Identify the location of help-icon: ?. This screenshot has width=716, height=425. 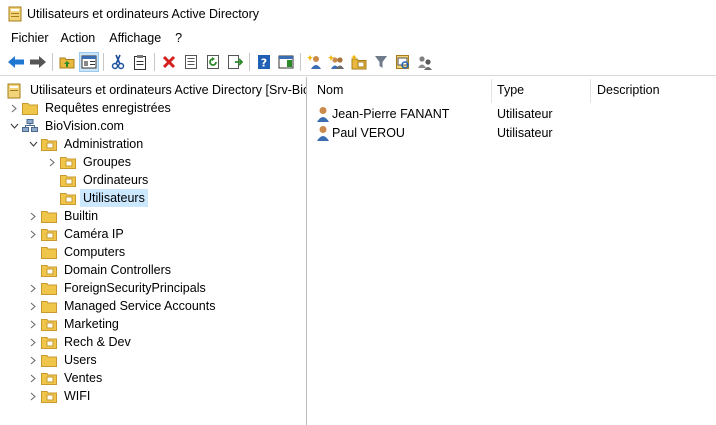
(264, 62).